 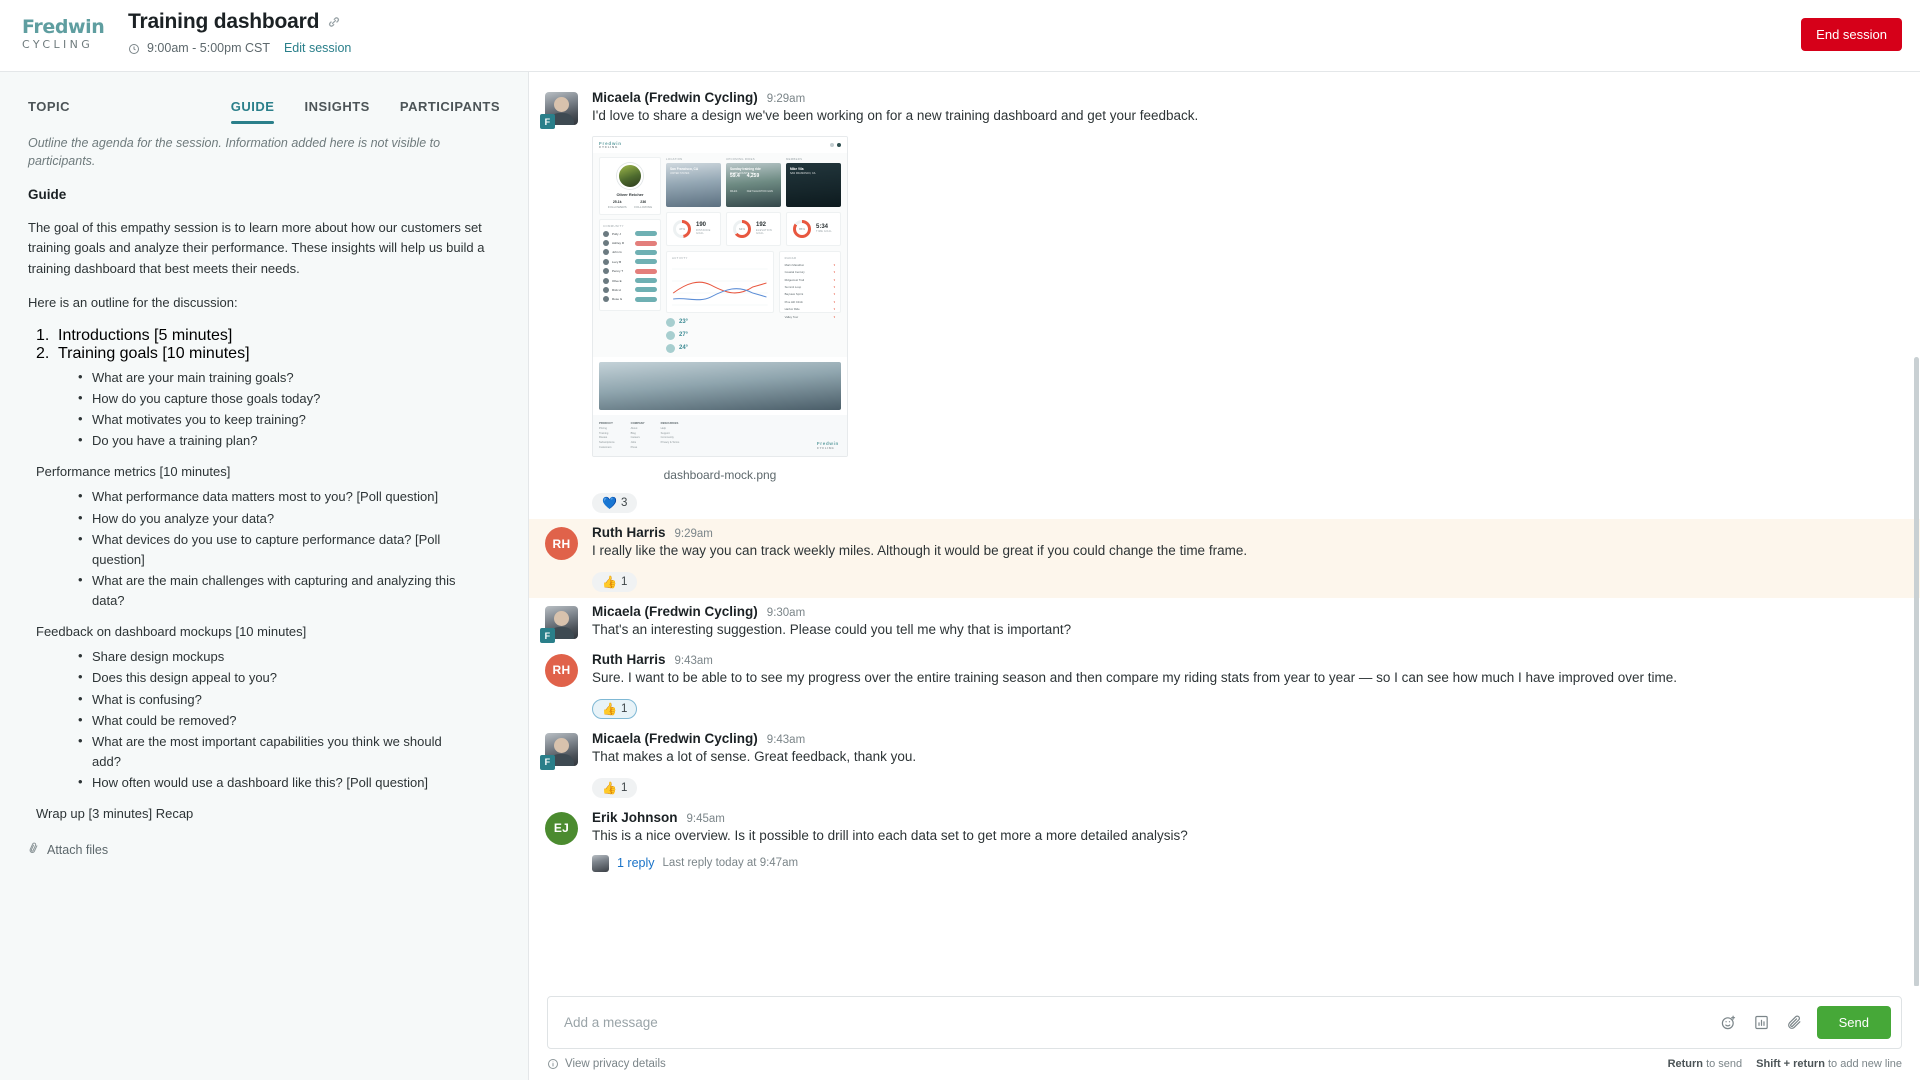 I want to click on mockup-avatar-icon, so click(x=839, y=144).